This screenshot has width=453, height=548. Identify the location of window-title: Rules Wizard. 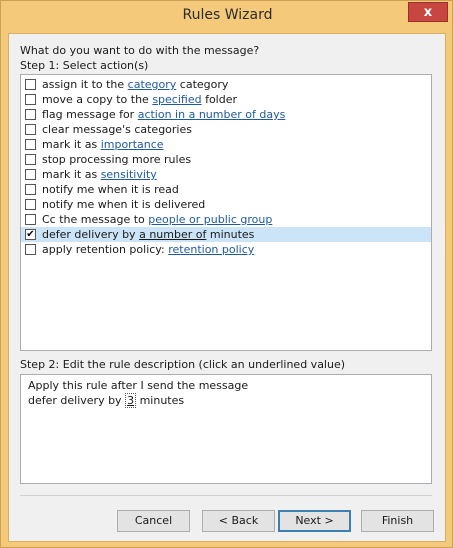
(227, 15).